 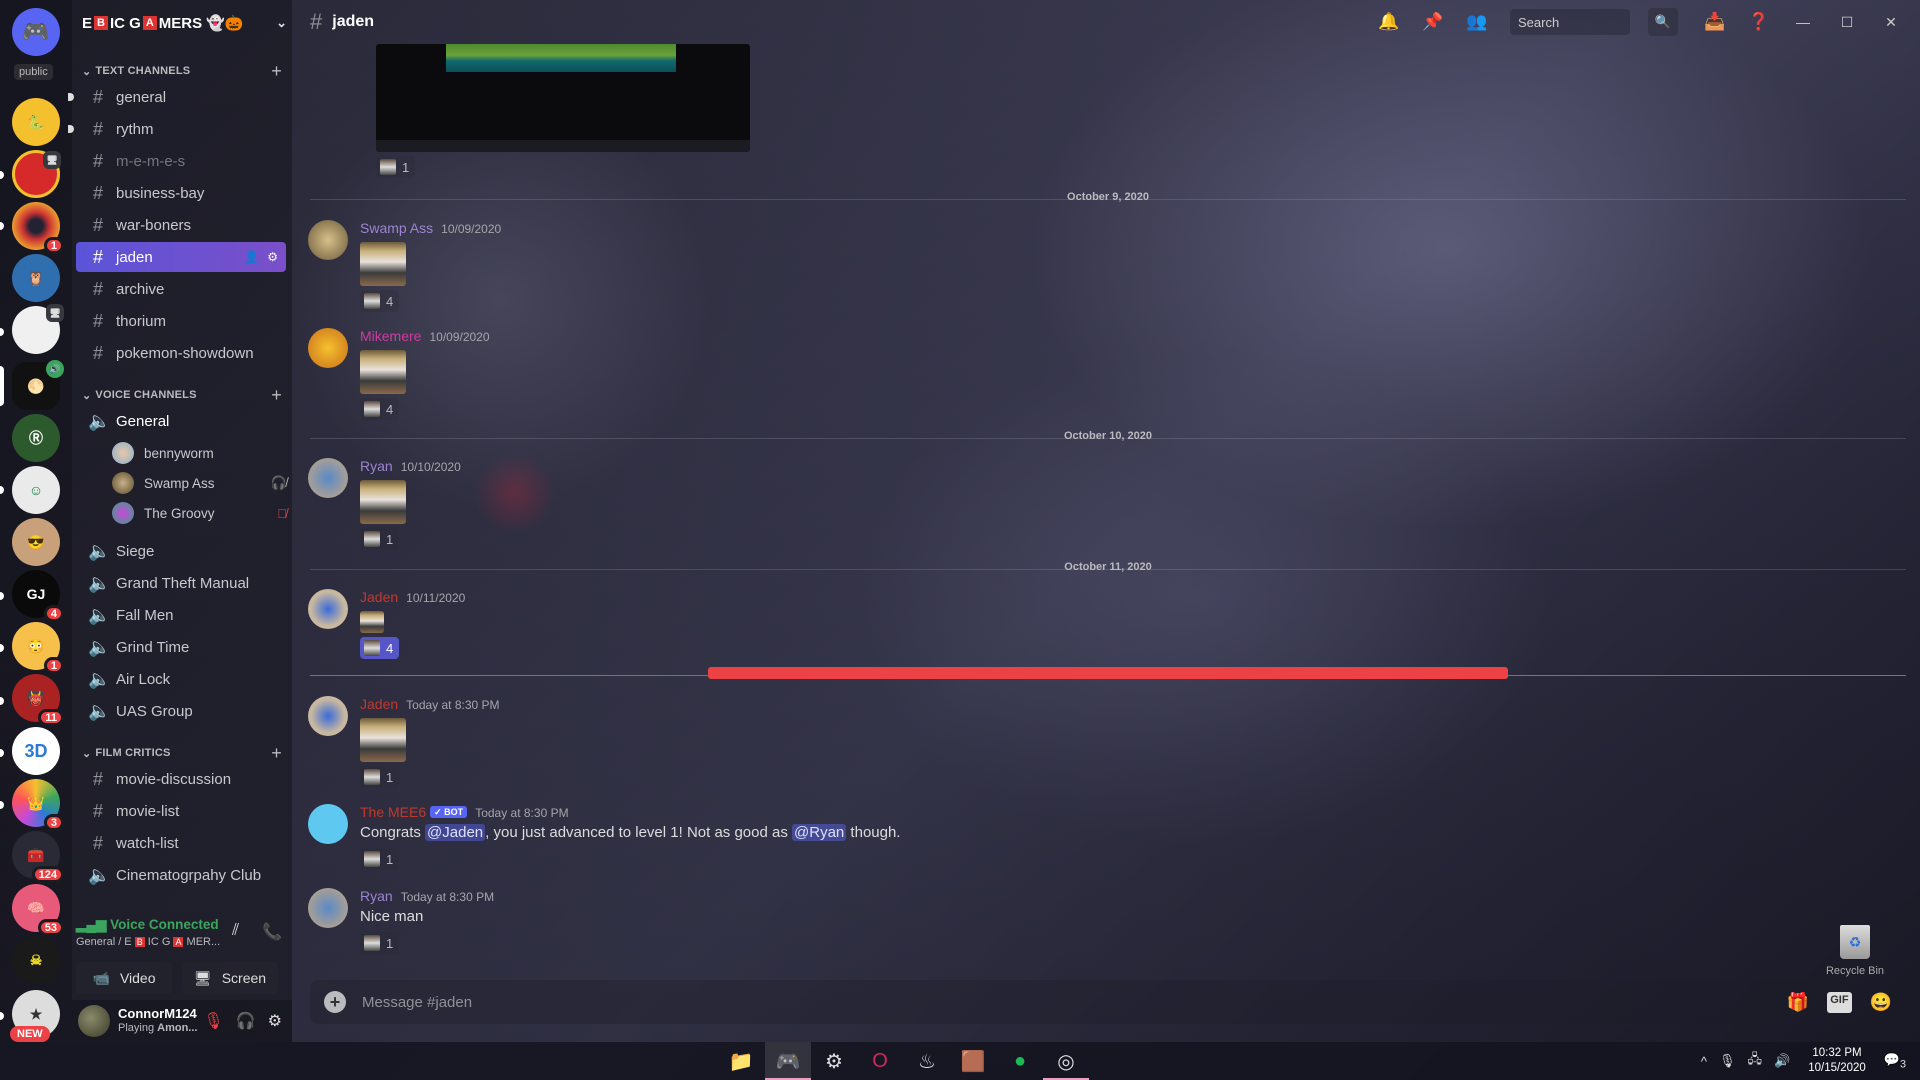 I want to click on author-name: Mikemere, so click(x=390, y=336).